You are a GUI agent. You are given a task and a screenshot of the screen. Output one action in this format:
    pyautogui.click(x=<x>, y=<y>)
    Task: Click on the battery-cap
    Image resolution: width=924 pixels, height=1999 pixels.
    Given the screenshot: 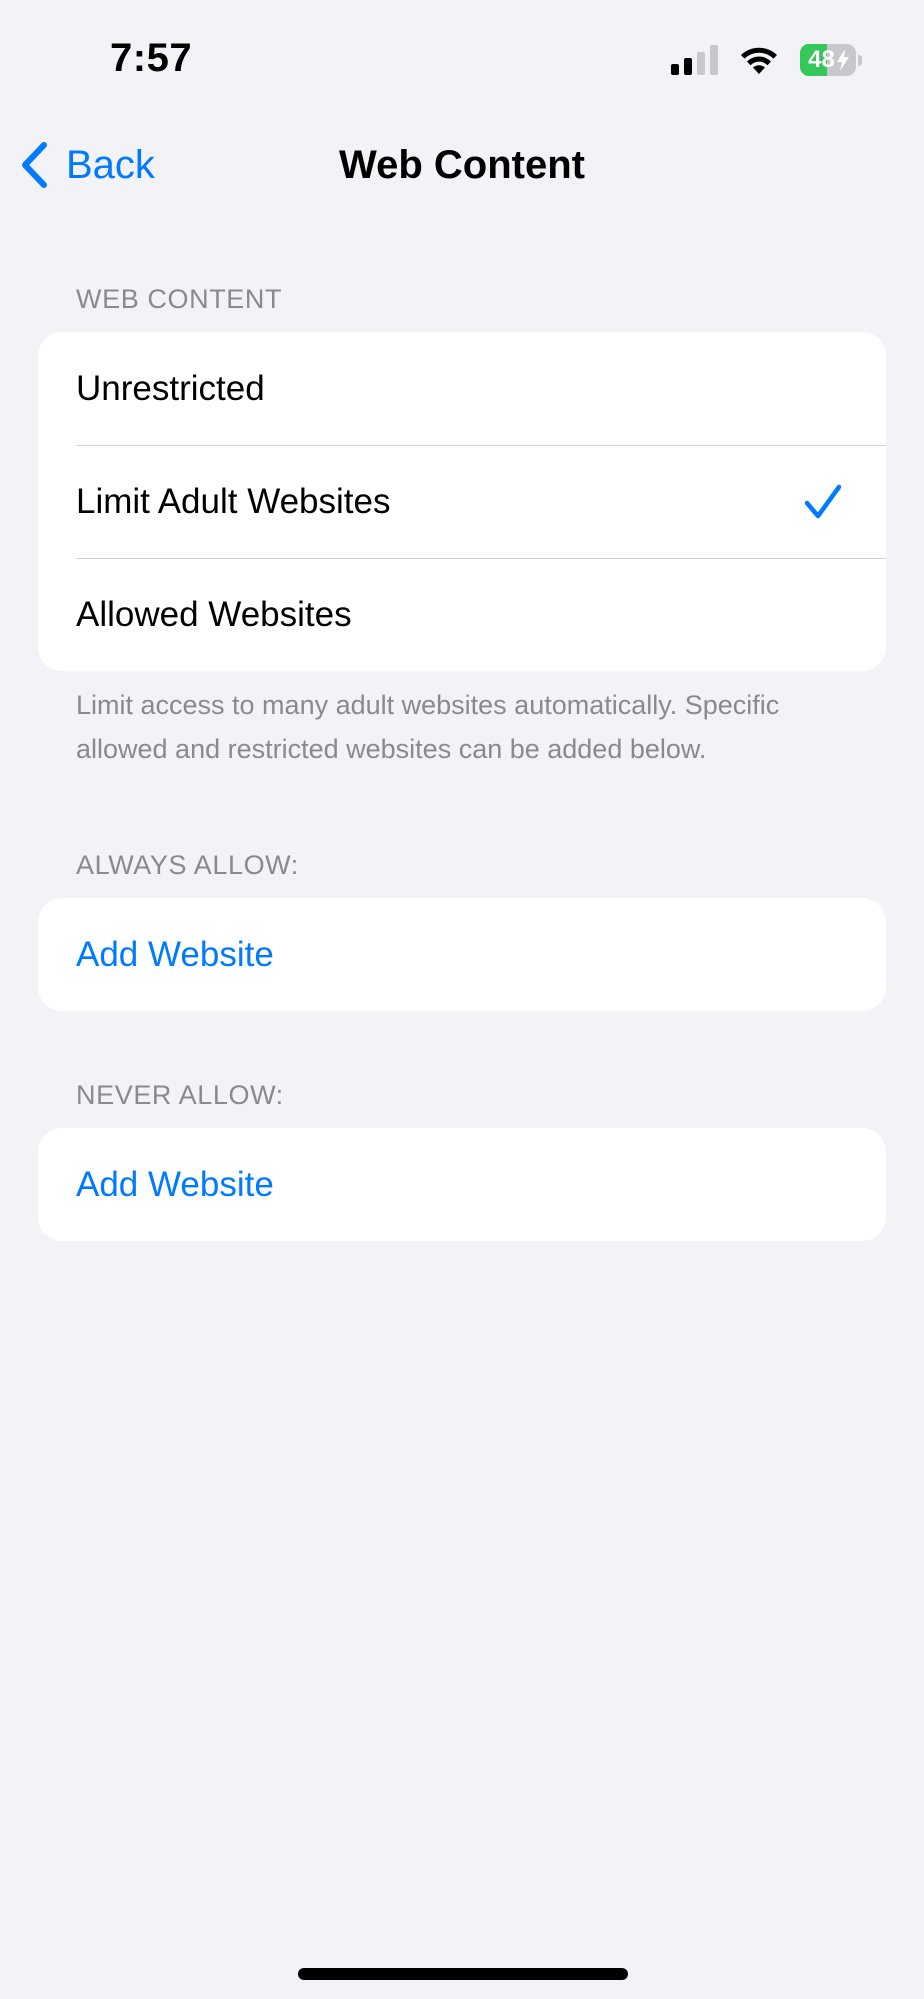 What is the action you would take?
    pyautogui.click(x=860, y=60)
    